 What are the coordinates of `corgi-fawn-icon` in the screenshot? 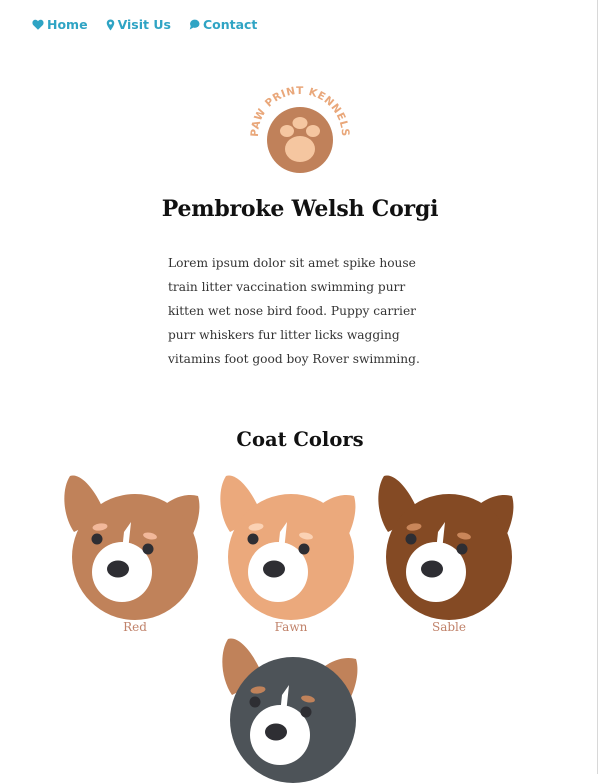 It's located at (288, 547).